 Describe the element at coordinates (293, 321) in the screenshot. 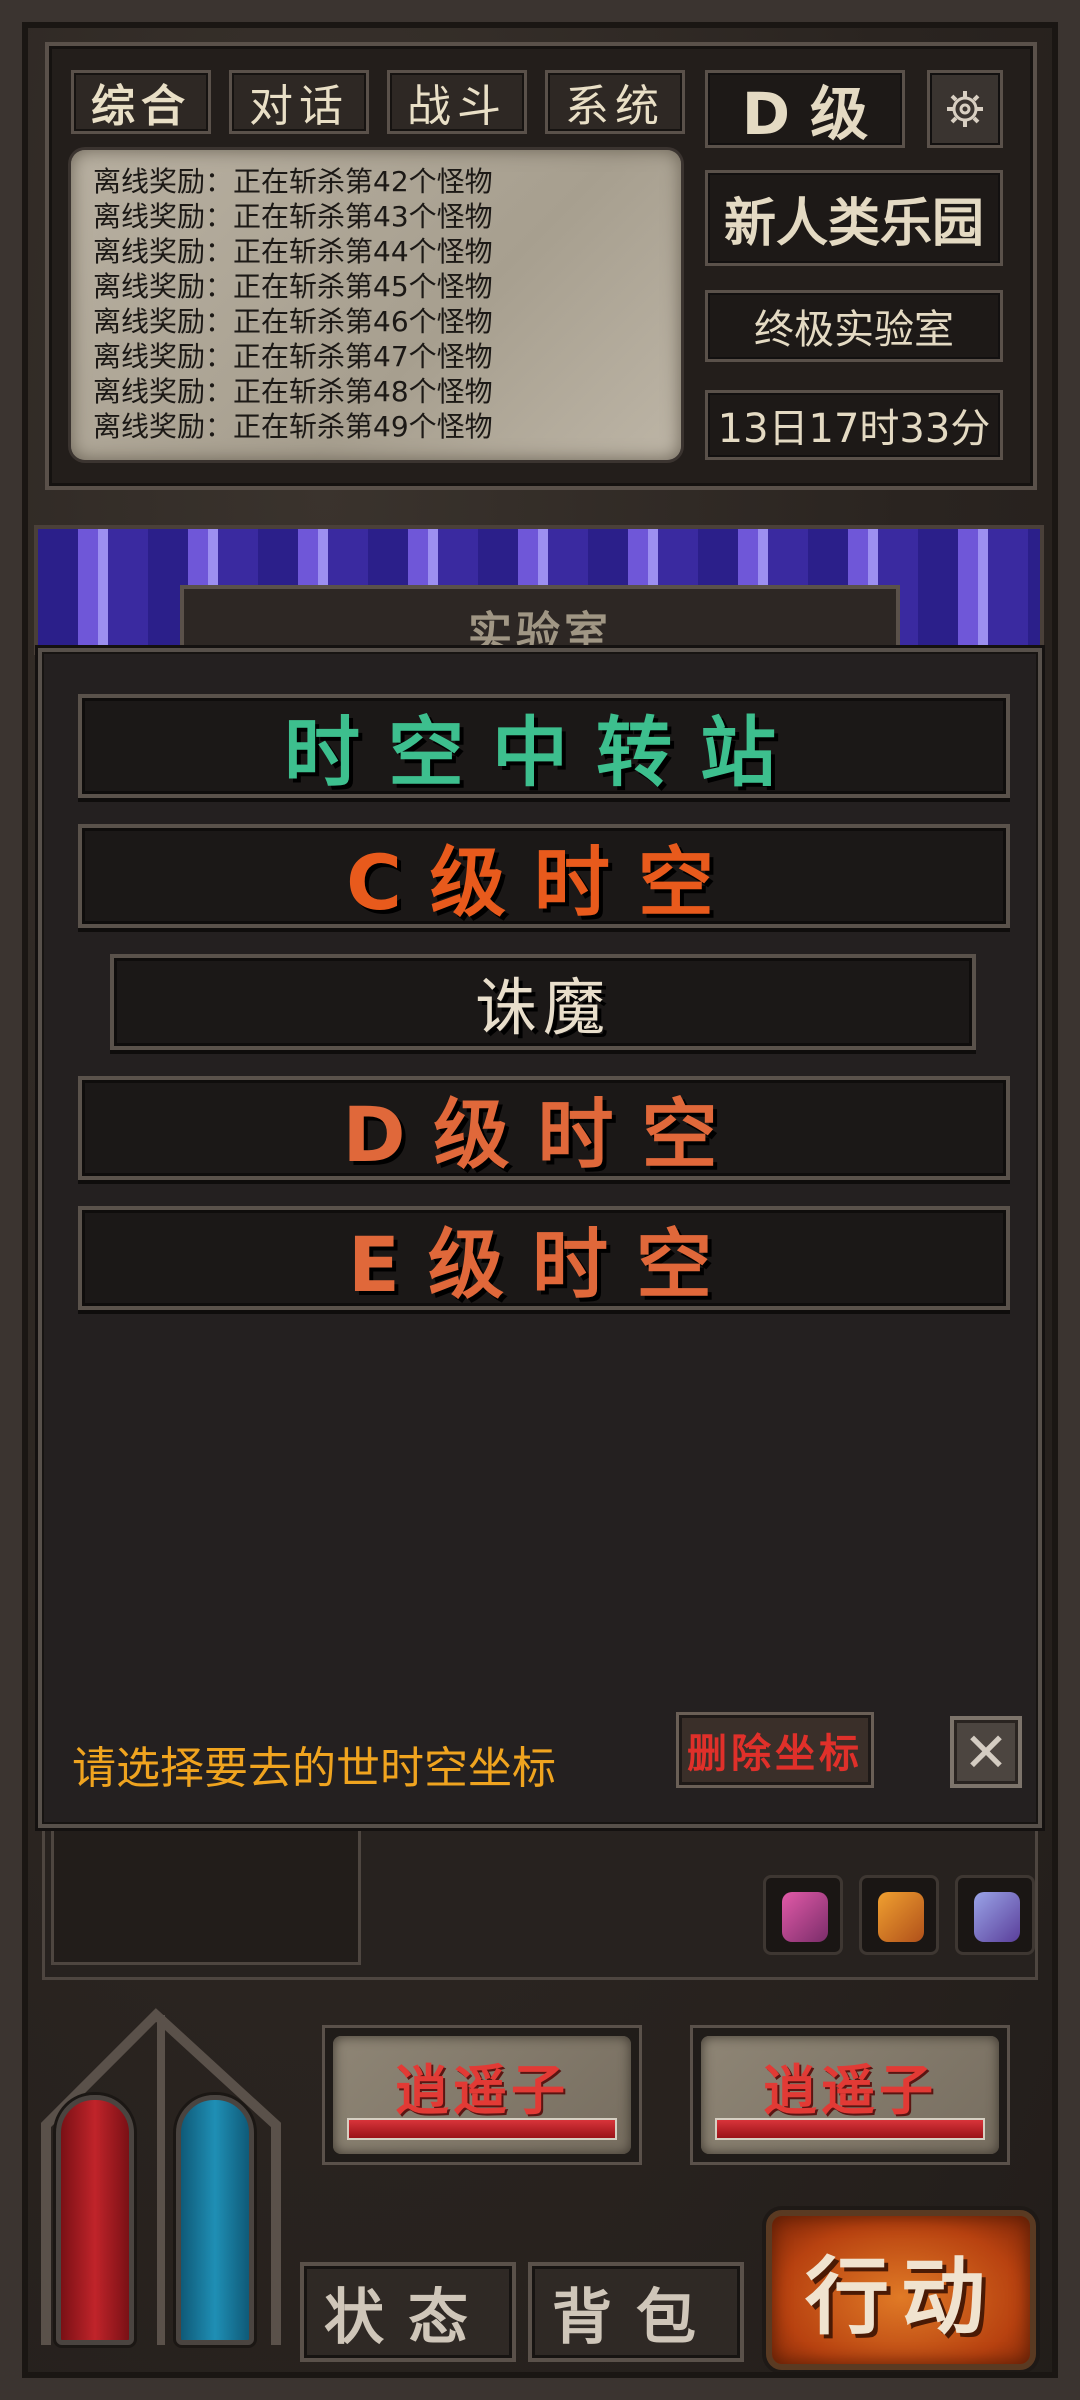

I see `log-line: 离线奖励：正在斩杀第46个怪物` at that location.